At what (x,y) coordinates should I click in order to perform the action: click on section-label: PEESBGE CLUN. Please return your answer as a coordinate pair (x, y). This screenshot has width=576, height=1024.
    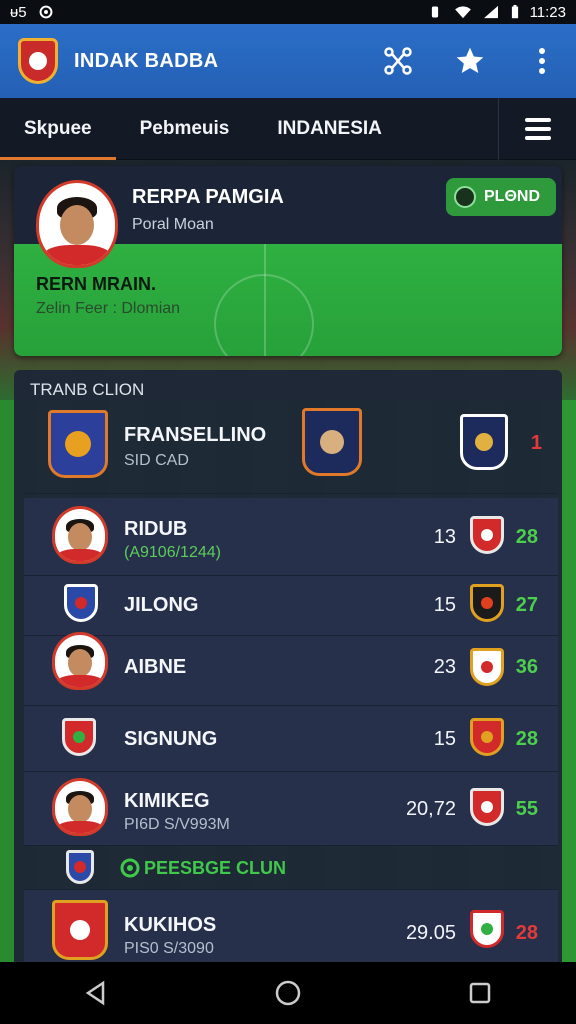
    Looking at the image, I should click on (215, 868).